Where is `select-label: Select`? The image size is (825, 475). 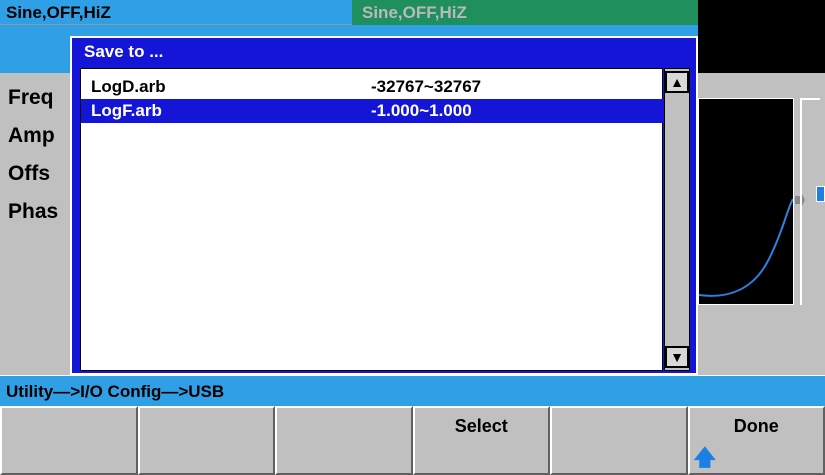 select-label: Select is located at coordinates (481, 426).